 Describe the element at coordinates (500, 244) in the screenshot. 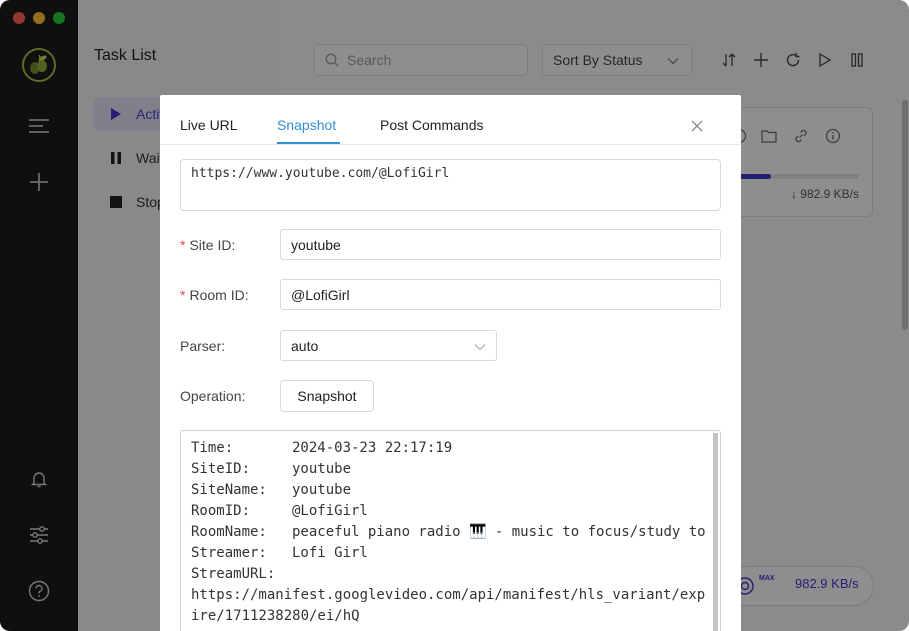

I see `site-id-input: youtube` at that location.